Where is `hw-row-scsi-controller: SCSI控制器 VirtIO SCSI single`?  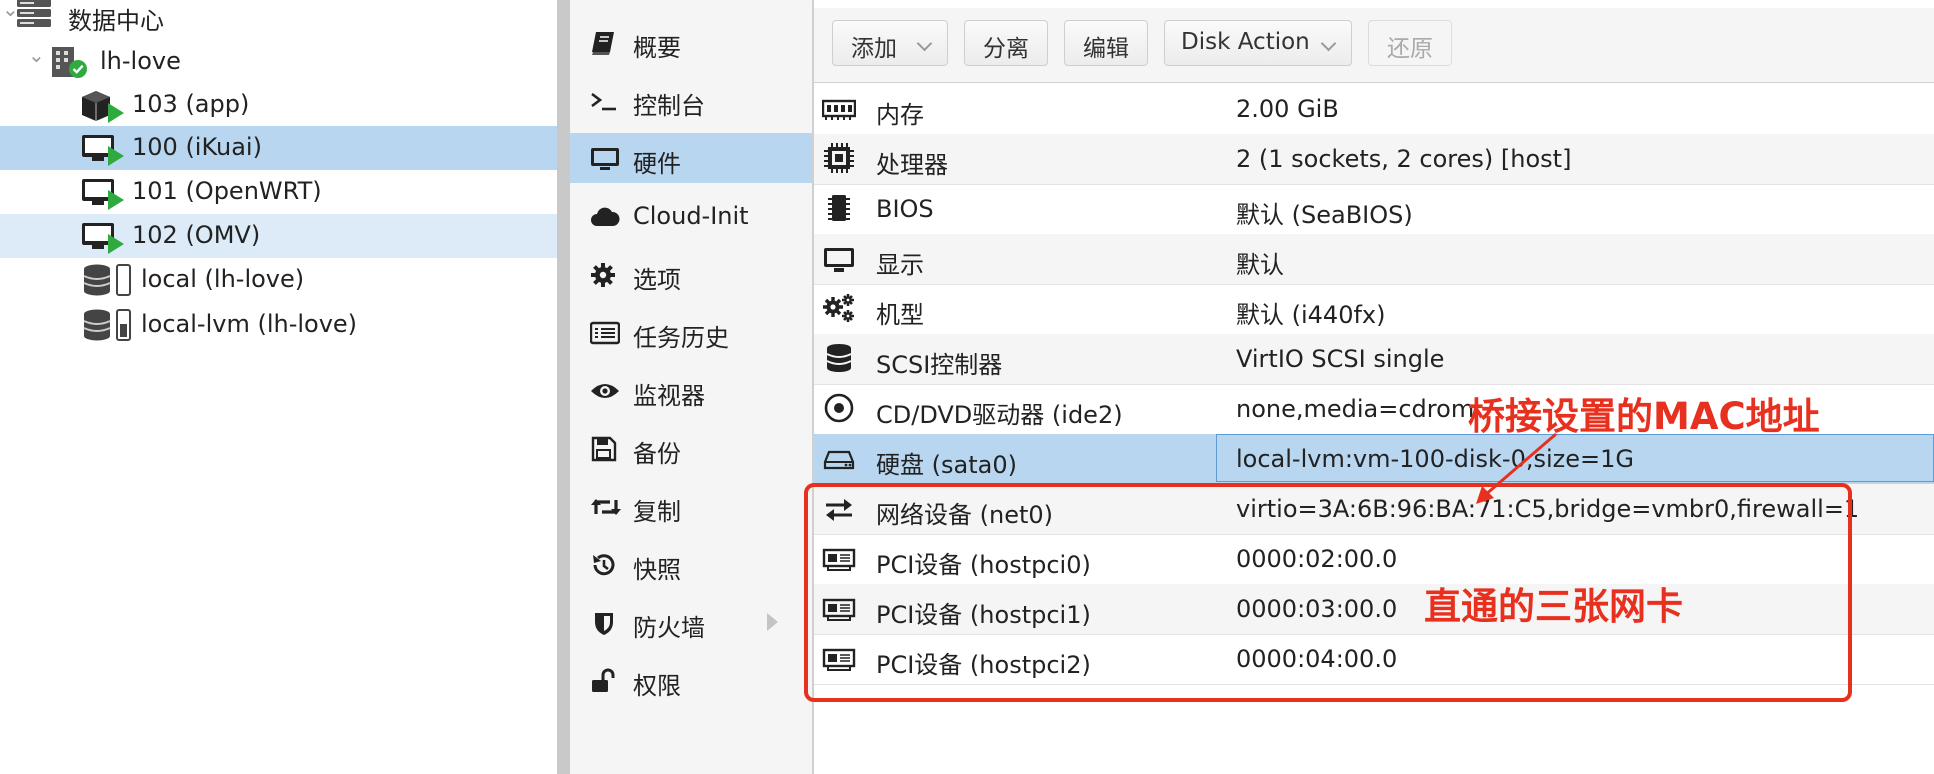
hw-row-scsi-controller: SCSI控制器 VirtIO SCSI single is located at coordinates (1374, 359).